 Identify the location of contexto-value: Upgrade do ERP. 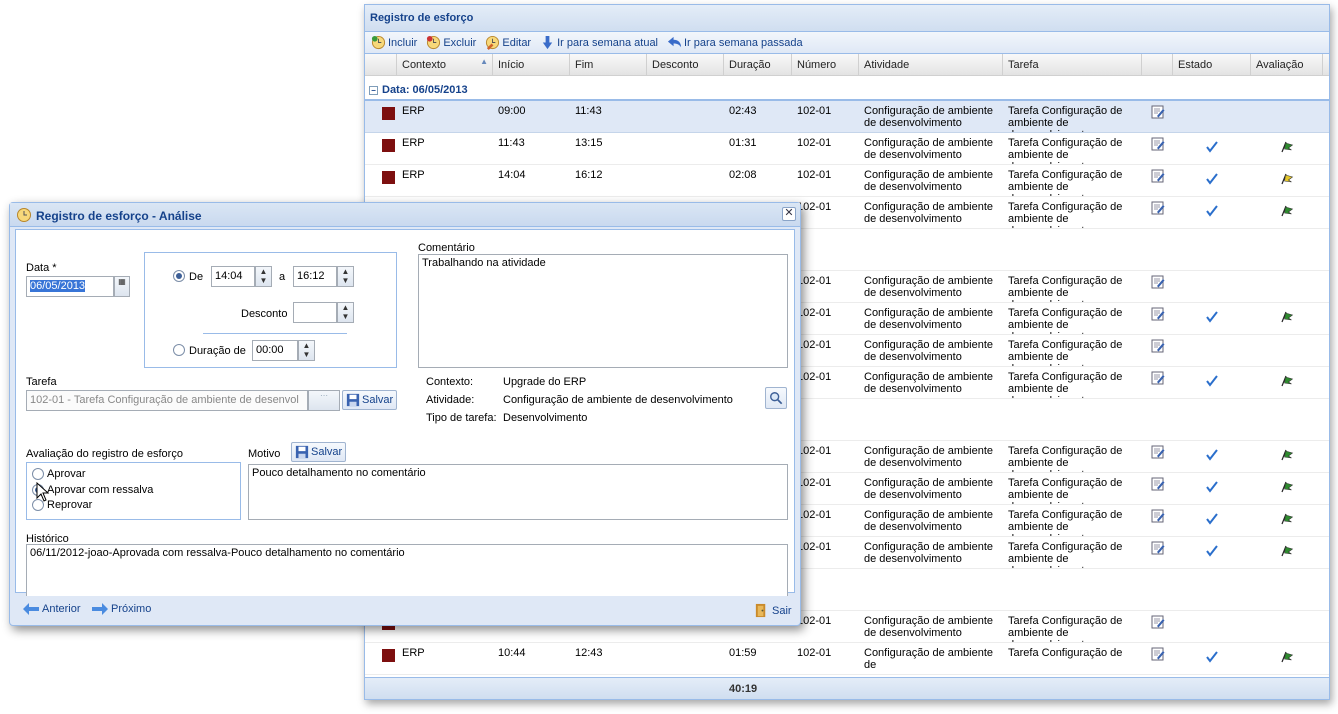
(545, 382).